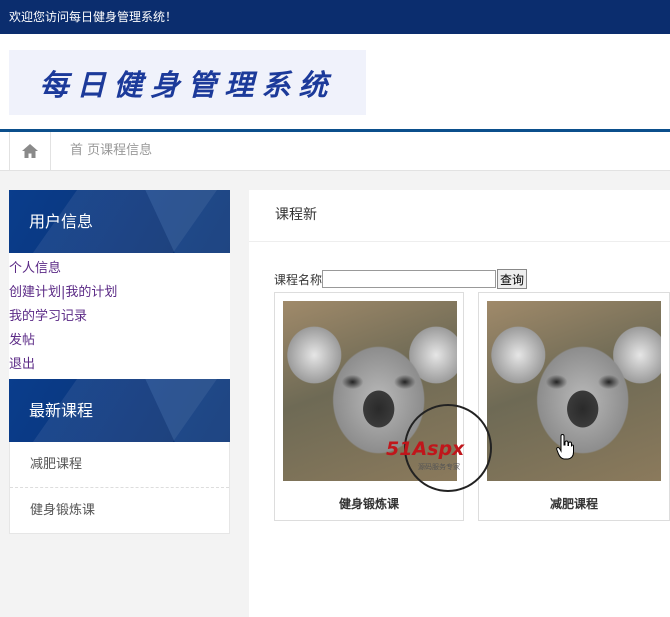 This screenshot has width=670, height=617. I want to click on link-plan: 创建计划|我的计划, so click(119, 293).